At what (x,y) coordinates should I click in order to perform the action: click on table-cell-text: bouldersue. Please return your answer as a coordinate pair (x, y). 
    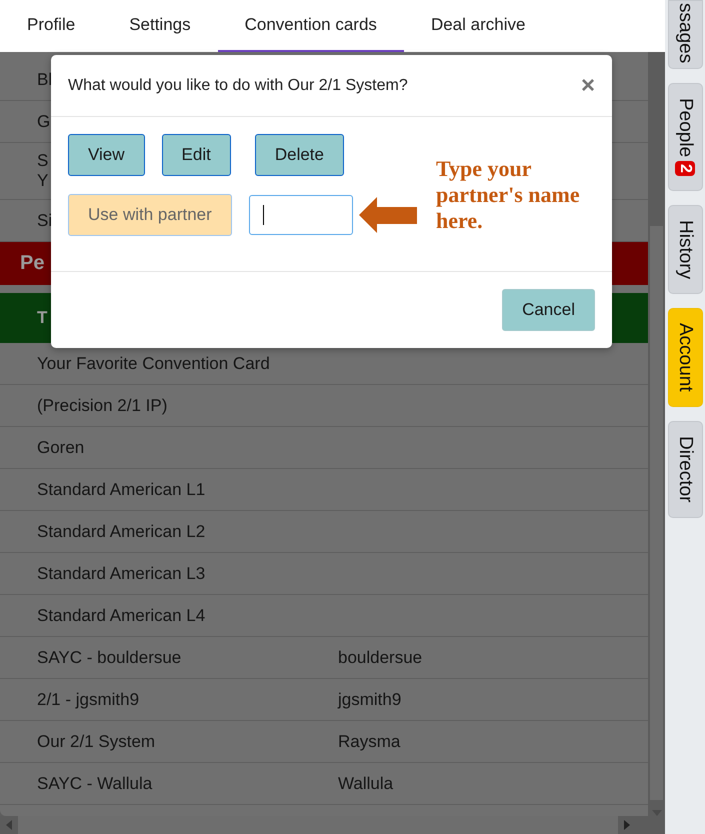
    Looking at the image, I should click on (379, 657).